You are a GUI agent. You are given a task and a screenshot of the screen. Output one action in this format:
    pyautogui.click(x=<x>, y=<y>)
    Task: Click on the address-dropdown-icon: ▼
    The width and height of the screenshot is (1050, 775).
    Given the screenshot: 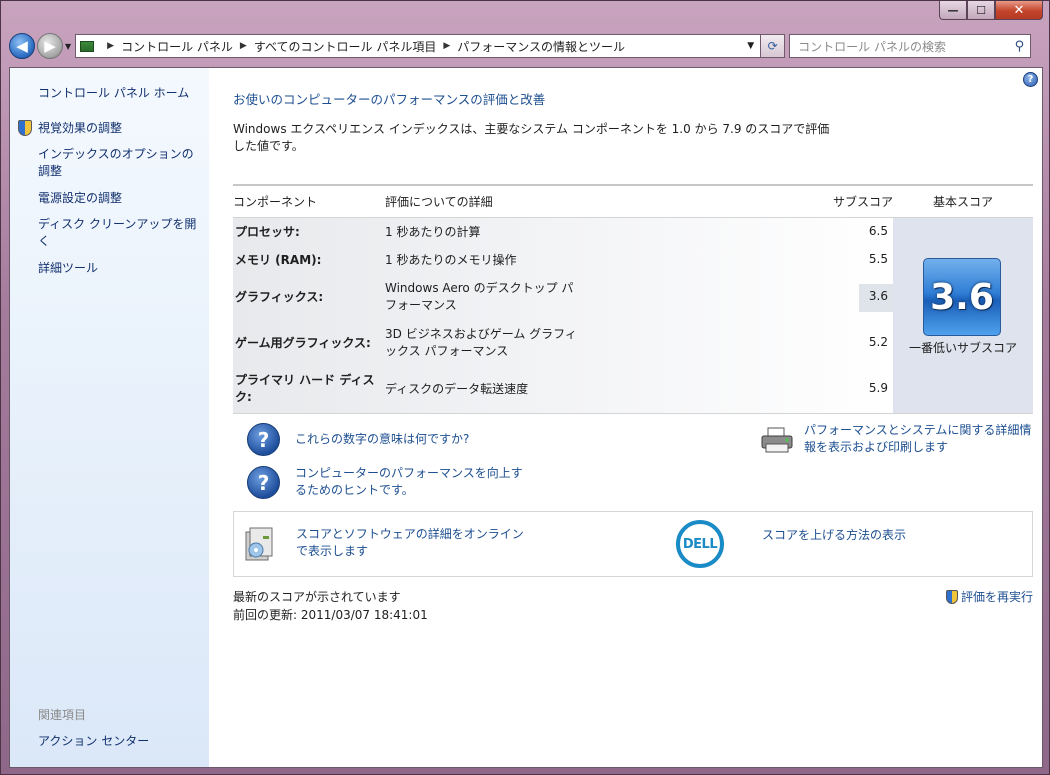 What is the action you would take?
    pyautogui.click(x=750, y=46)
    